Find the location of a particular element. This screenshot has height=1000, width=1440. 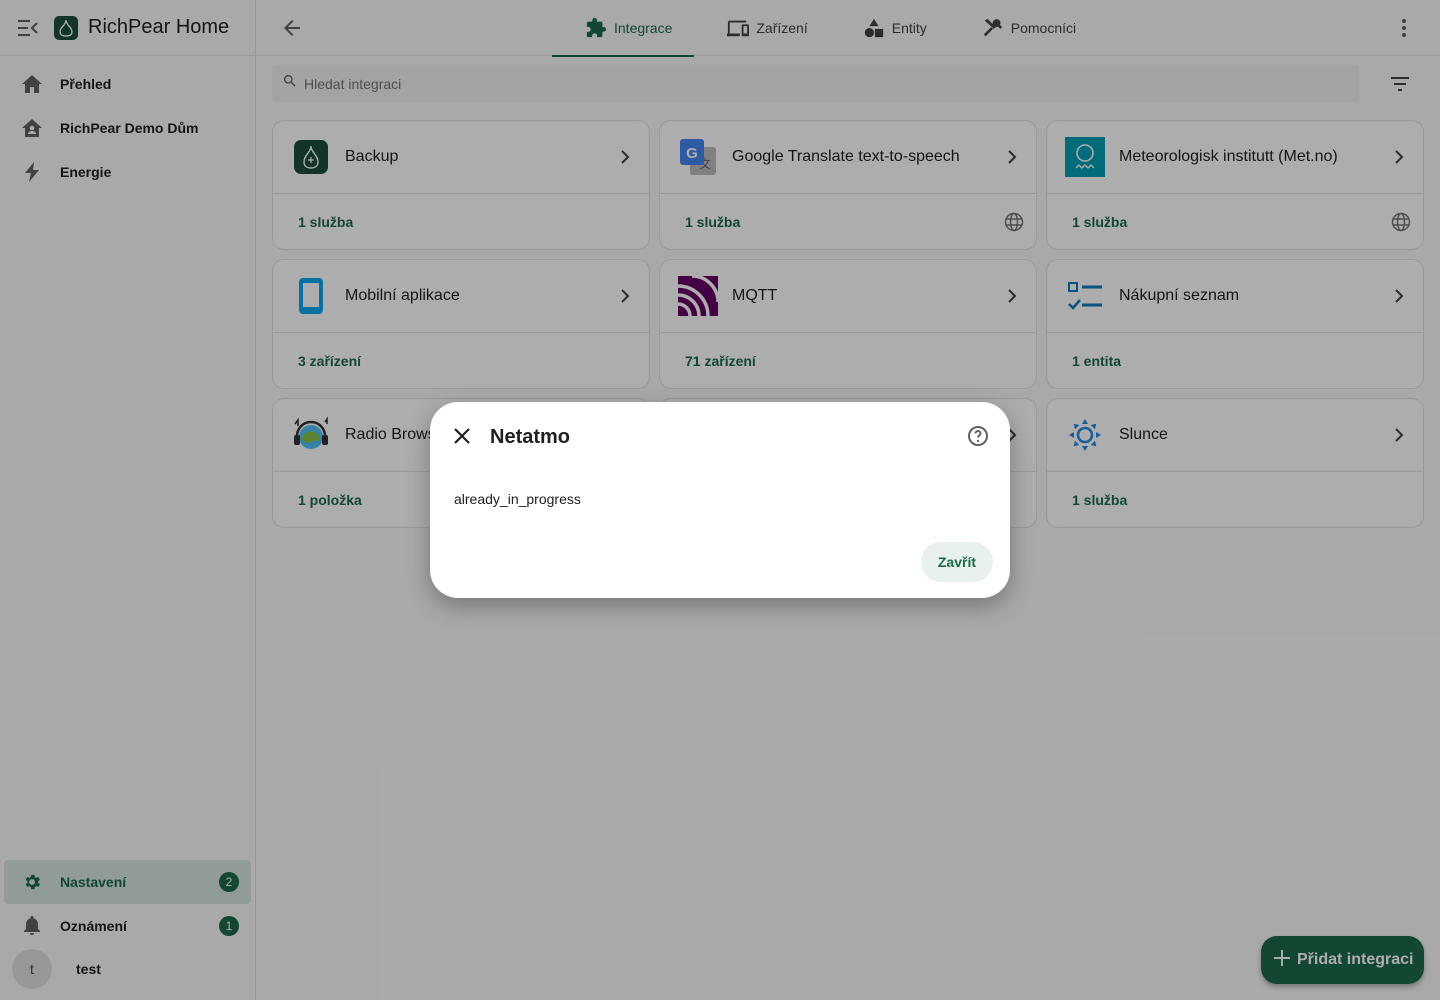

dialog-title: Netatmo is located at coordinates (530, 437).